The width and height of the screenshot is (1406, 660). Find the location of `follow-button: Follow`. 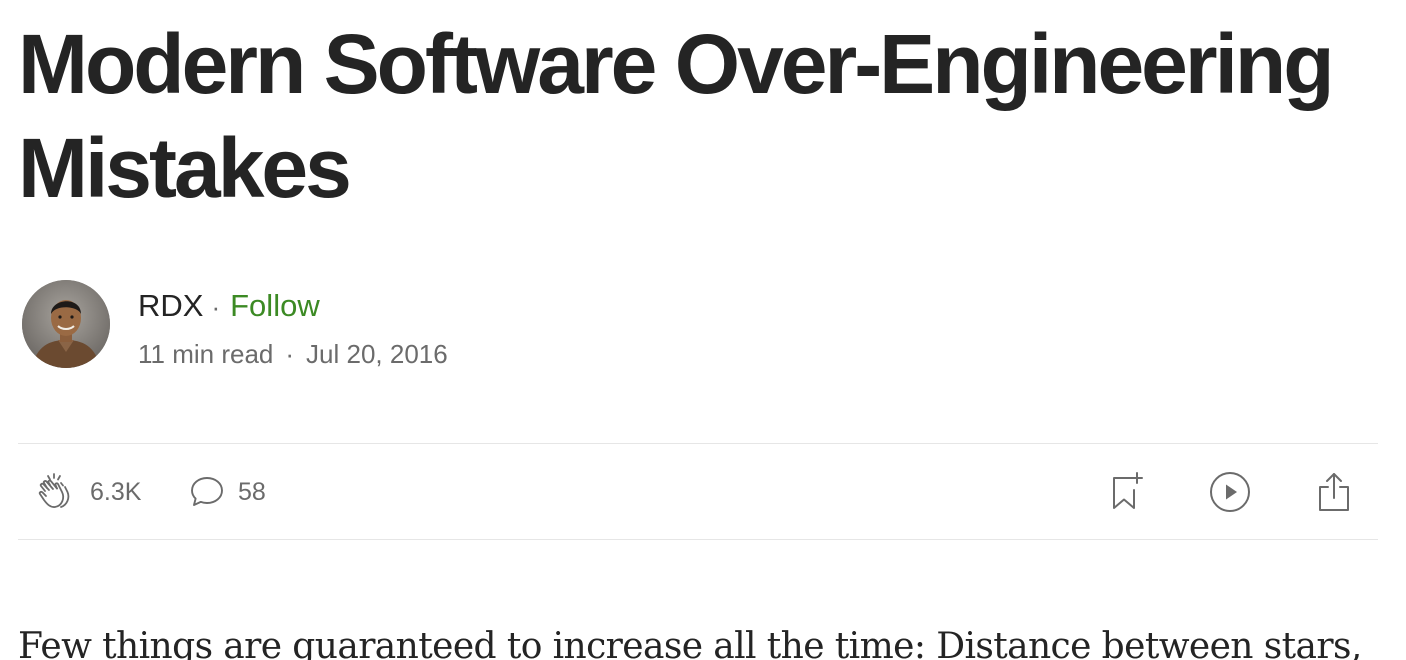

follow-button: Follow is located at coordinates (275, 305).